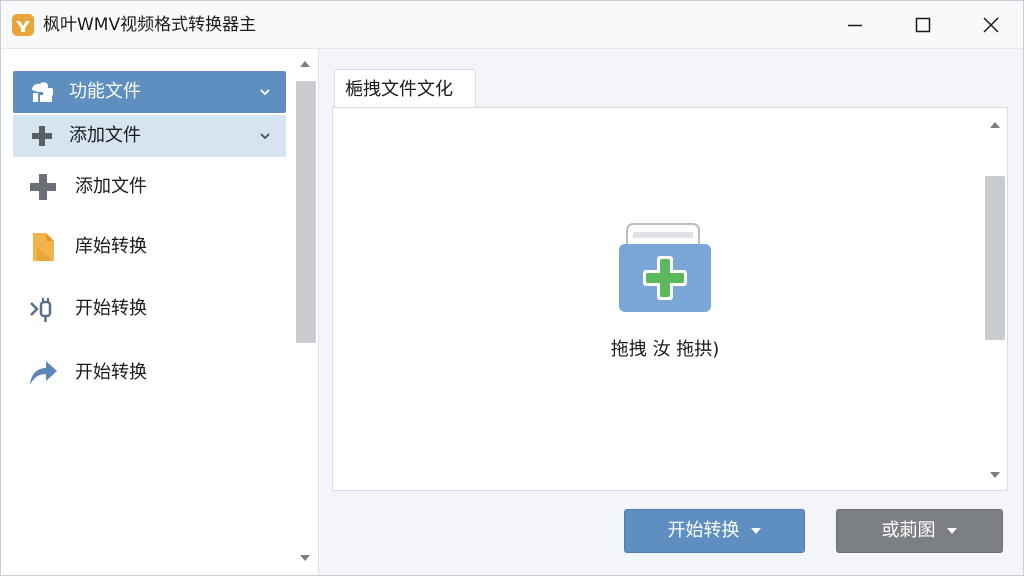 The image size is (1024, 576). Describe the element at coordinates (42, 92) in the screenshot. I see `settings-hand-icon` at that location.